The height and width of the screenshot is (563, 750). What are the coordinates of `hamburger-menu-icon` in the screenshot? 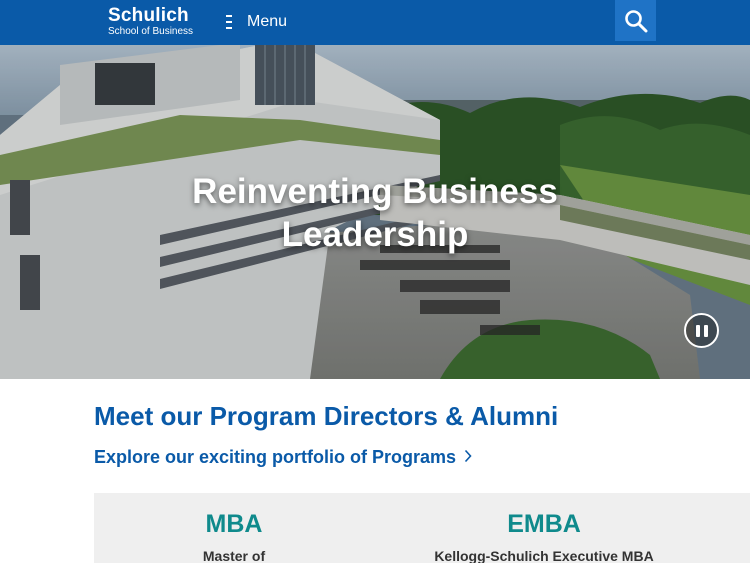 It's located at (231, 22).